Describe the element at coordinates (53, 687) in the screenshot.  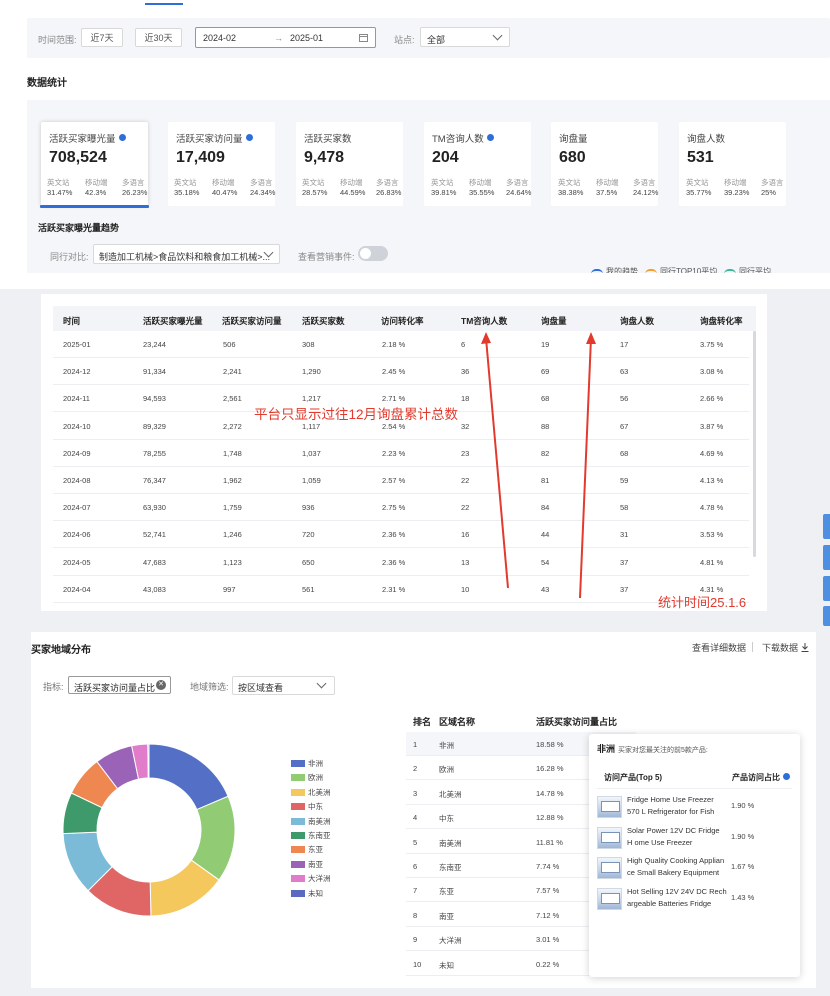
I see `metric-label: 指标:` at that location.